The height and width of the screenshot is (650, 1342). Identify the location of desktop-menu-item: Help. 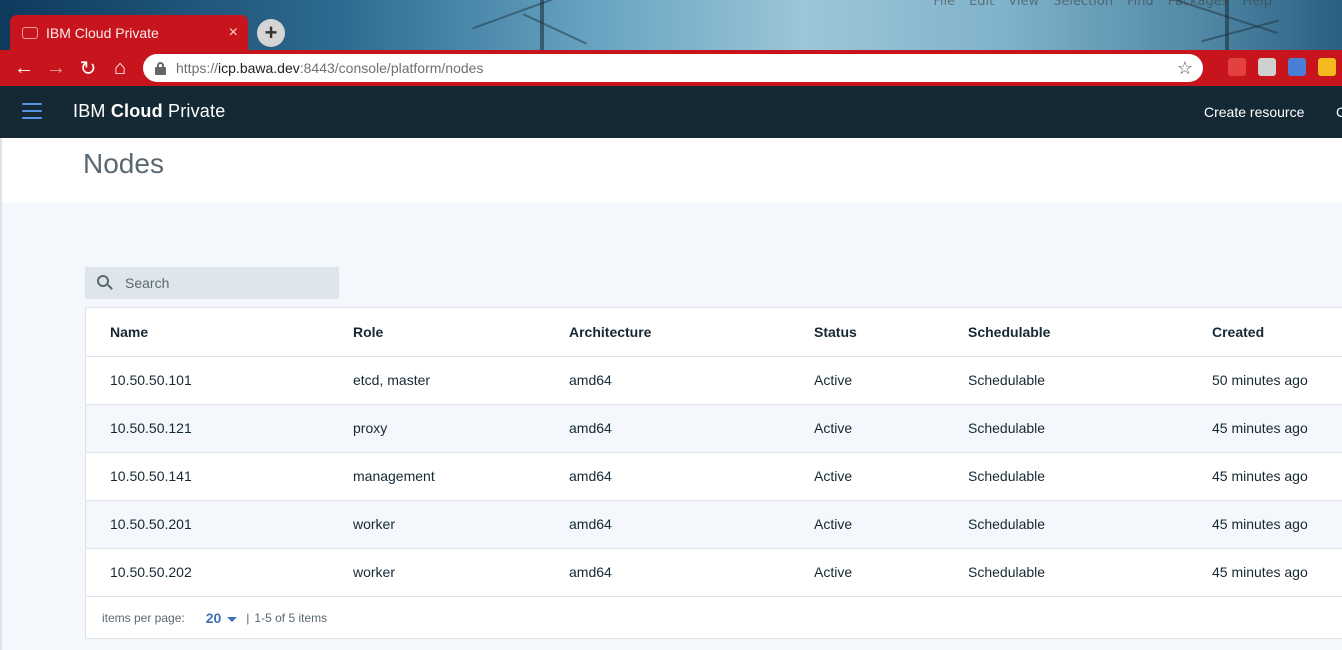
(1257, 4).